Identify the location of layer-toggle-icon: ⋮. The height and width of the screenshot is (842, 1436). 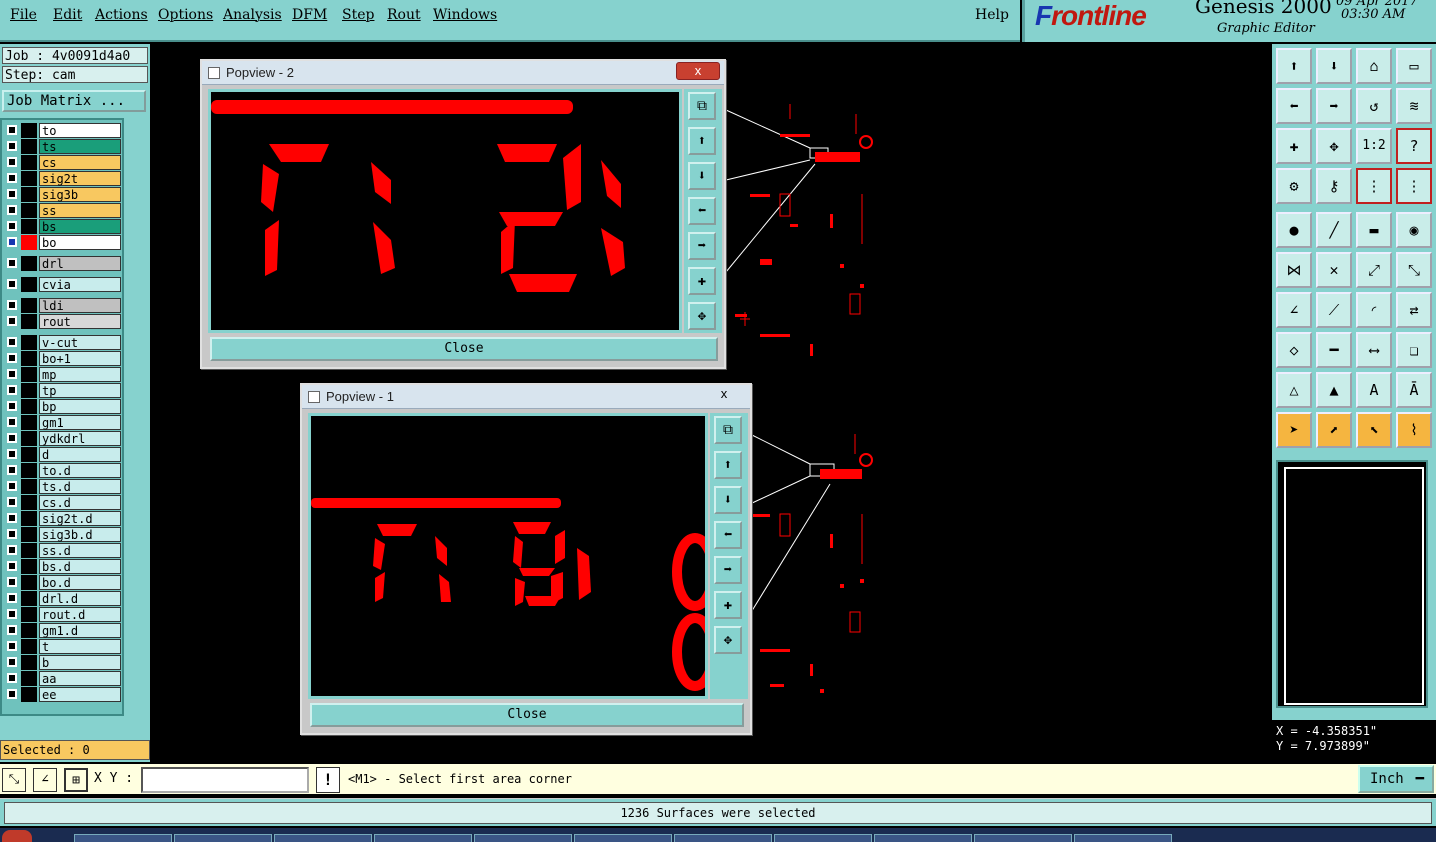
(1374, 186).